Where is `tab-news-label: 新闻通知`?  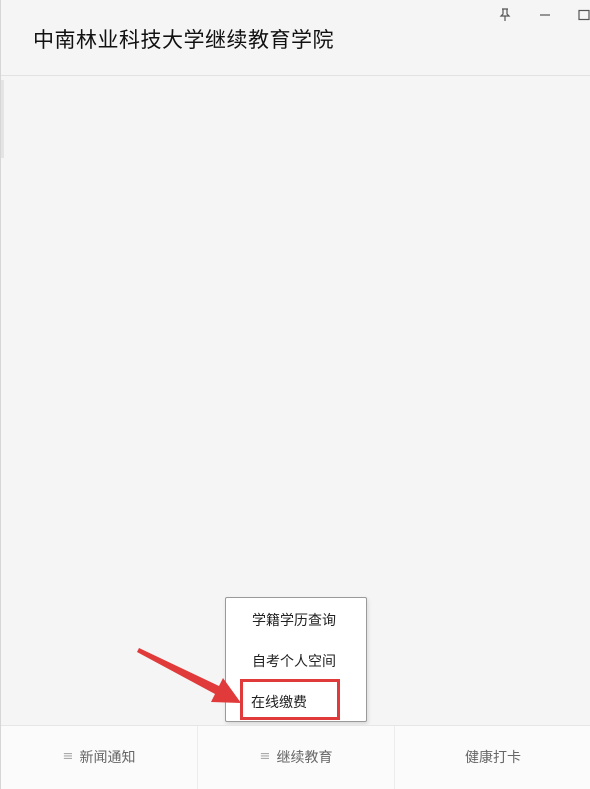
tab-news-label: 新闻通知 is located at coordinates (107, 757).